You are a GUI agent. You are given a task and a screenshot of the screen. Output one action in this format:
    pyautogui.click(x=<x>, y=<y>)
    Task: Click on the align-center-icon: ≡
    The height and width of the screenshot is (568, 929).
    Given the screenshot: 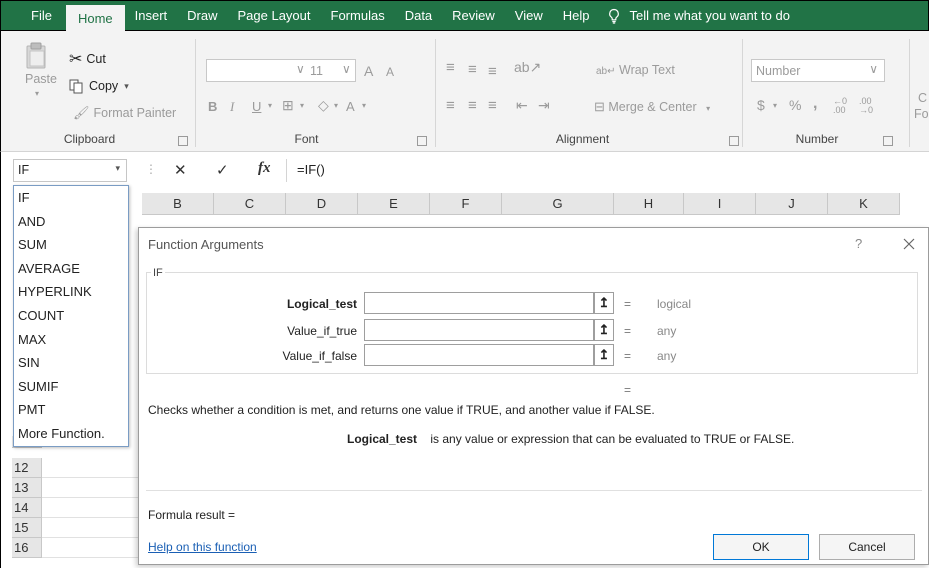 What is the action you would take?
    pyautogui.click(x=472, y=105)
    